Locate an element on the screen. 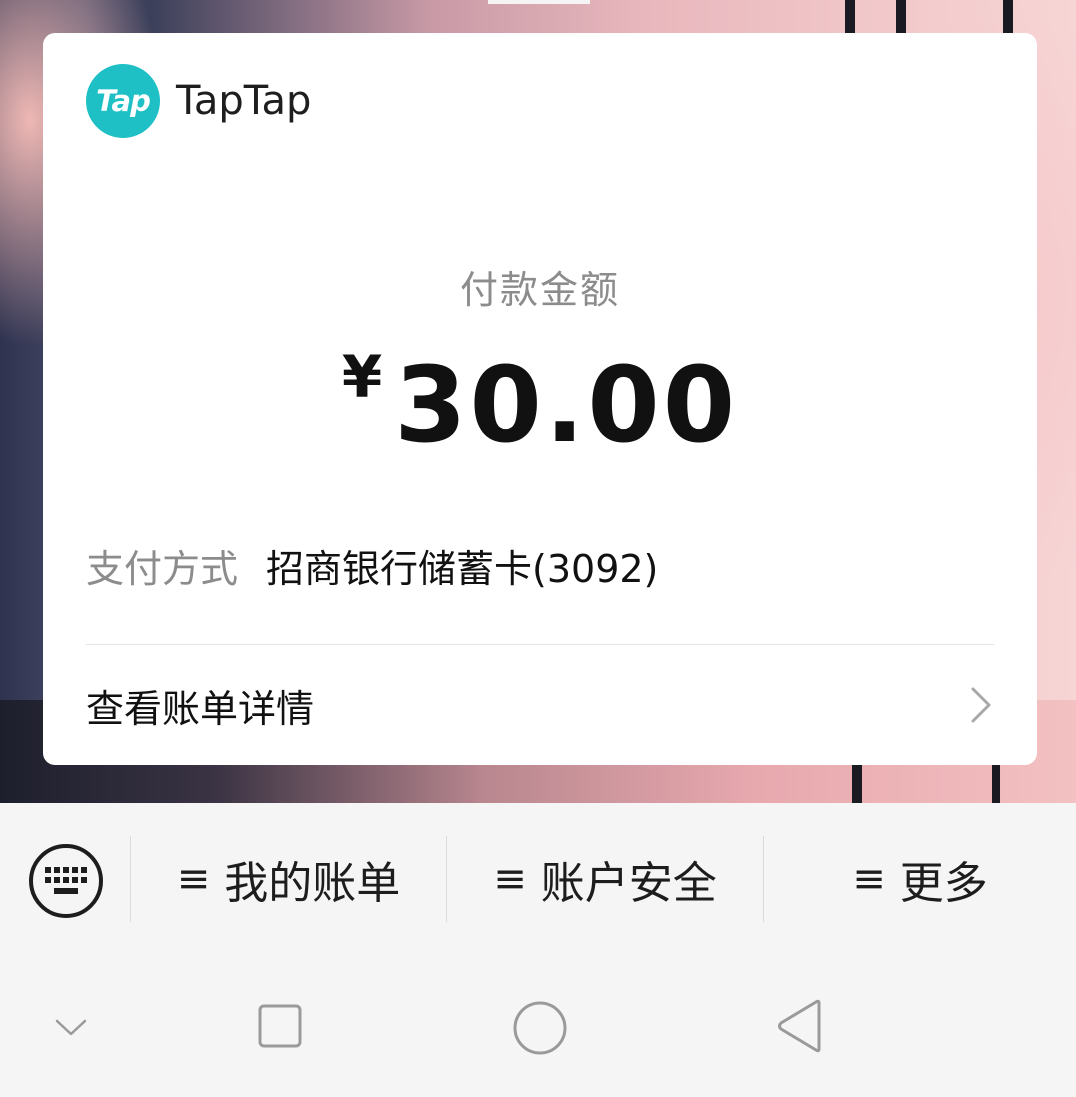 The image size is (1076, 1097). service-menu-bar: ≡ 我的账单 ≡ 账户安全 ≡ 更多 is located at coordinates (538, 880).